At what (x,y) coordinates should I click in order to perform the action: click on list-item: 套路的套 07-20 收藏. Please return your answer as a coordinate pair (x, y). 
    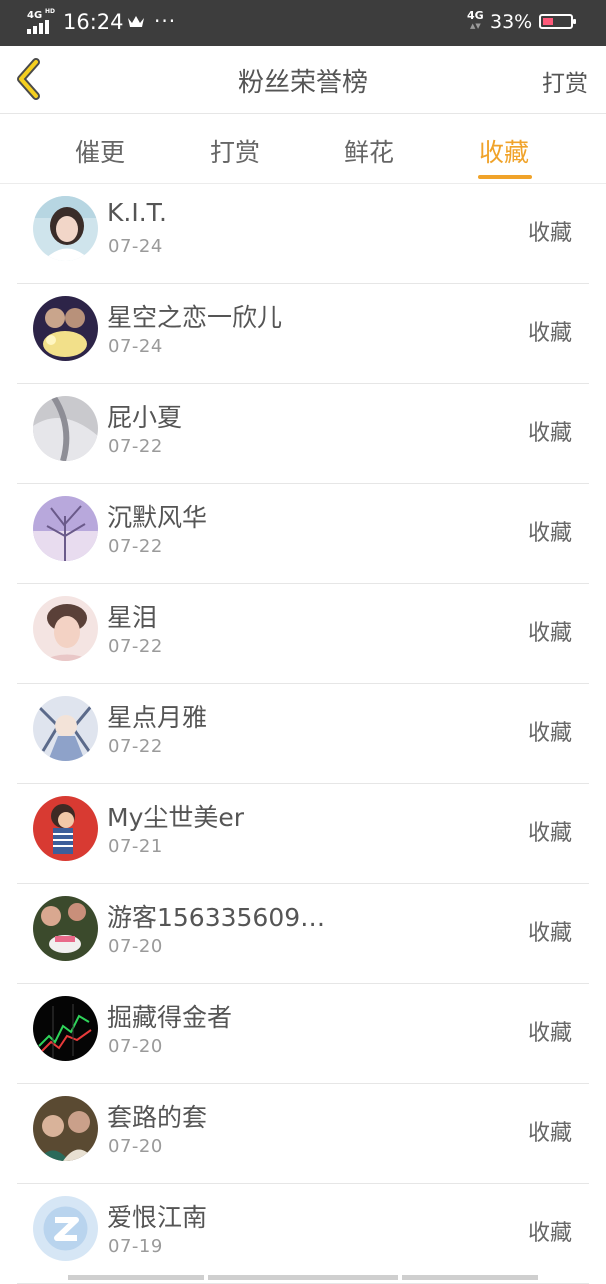
    Looking at the image, I should click on (303, 1134).